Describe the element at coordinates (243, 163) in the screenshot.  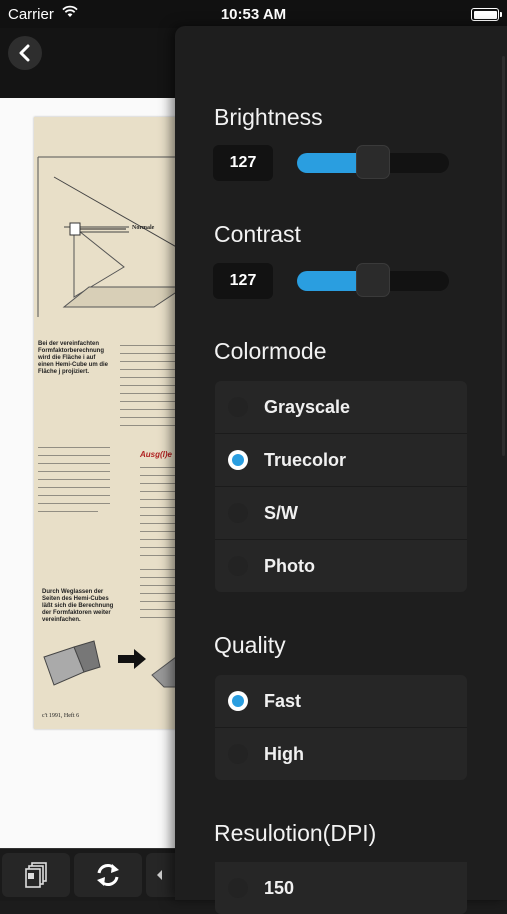
I see `brightness-value: 127` at that location.